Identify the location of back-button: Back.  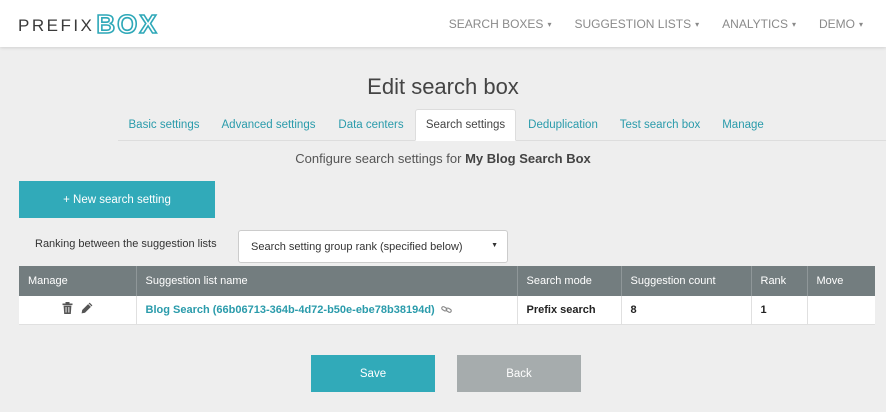
(519, 373).